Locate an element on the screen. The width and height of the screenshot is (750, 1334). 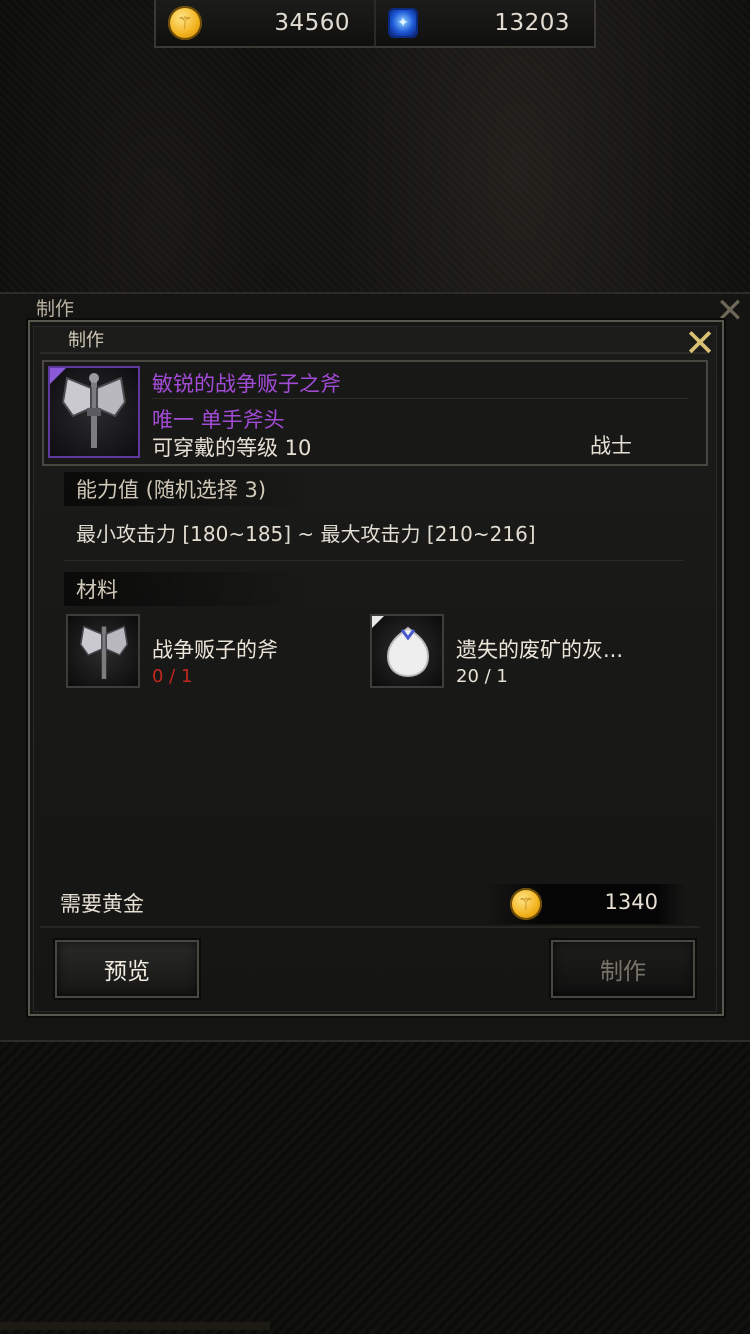
stats-heading: 能力值 (随机选择 3) is located at coordinates (171, 490).